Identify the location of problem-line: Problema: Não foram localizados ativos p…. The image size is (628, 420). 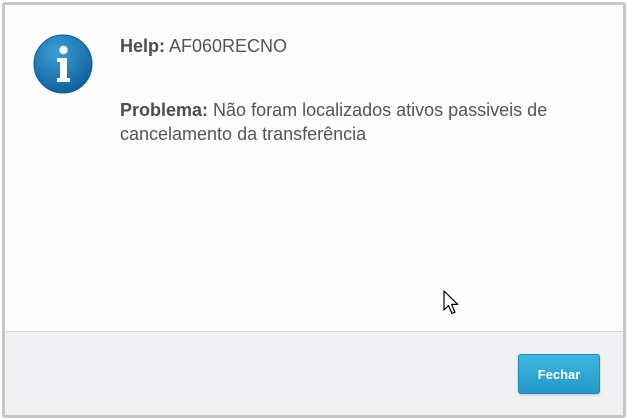
(360, 122).